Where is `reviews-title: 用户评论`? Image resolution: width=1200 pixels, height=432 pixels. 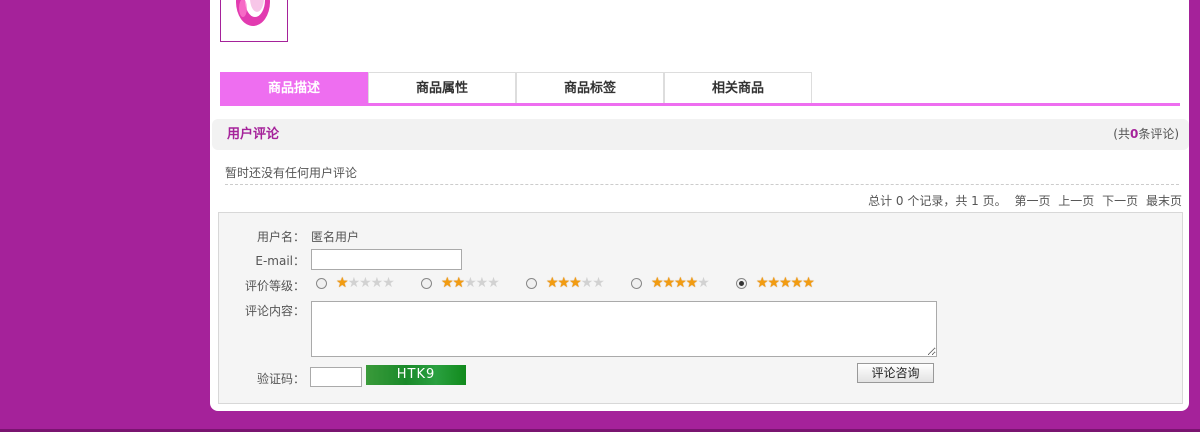
reviews-title: 用户评论 is located at coordinates (253, 134).